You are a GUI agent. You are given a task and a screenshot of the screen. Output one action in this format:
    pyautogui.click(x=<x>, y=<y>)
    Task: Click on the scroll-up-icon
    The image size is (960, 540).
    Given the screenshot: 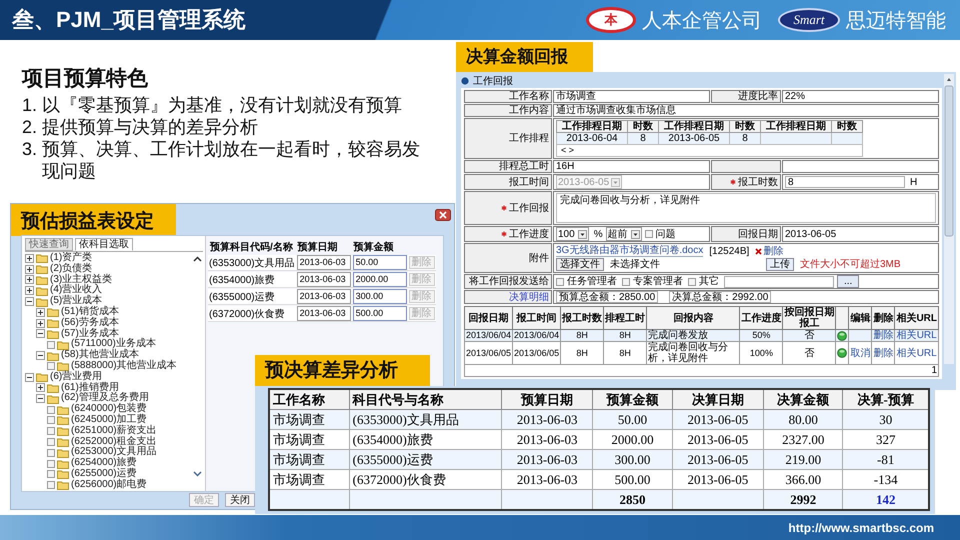 What is the action you would take?
    pyautogui.click(x=197, y=259)
    